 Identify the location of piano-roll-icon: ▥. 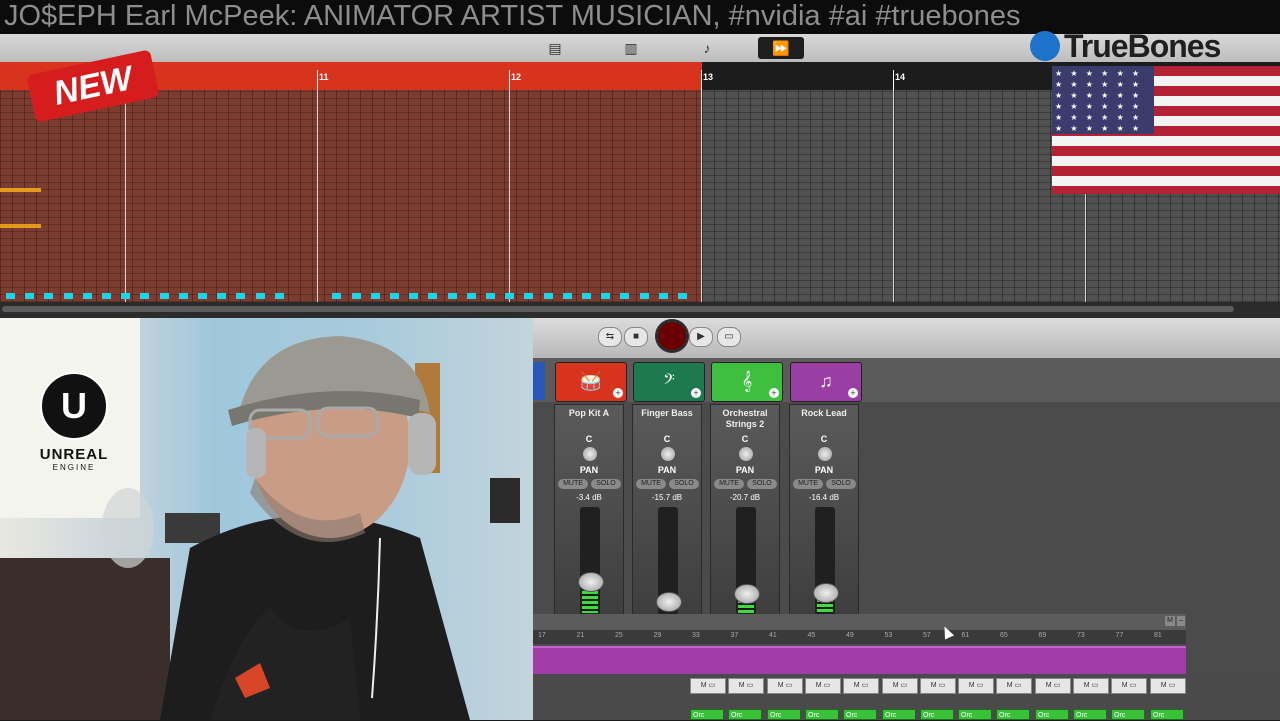
(631, 48).